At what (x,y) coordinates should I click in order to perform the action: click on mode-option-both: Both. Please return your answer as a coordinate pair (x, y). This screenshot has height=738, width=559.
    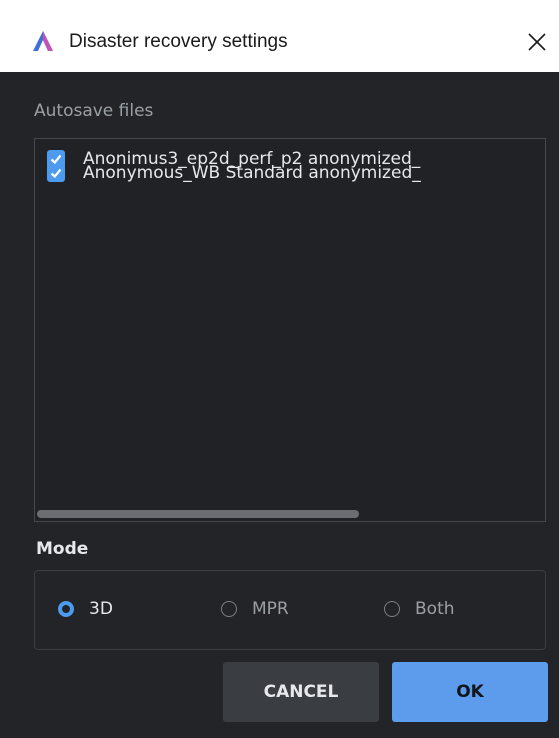
    Looking at the image, I should click on (419, 609).